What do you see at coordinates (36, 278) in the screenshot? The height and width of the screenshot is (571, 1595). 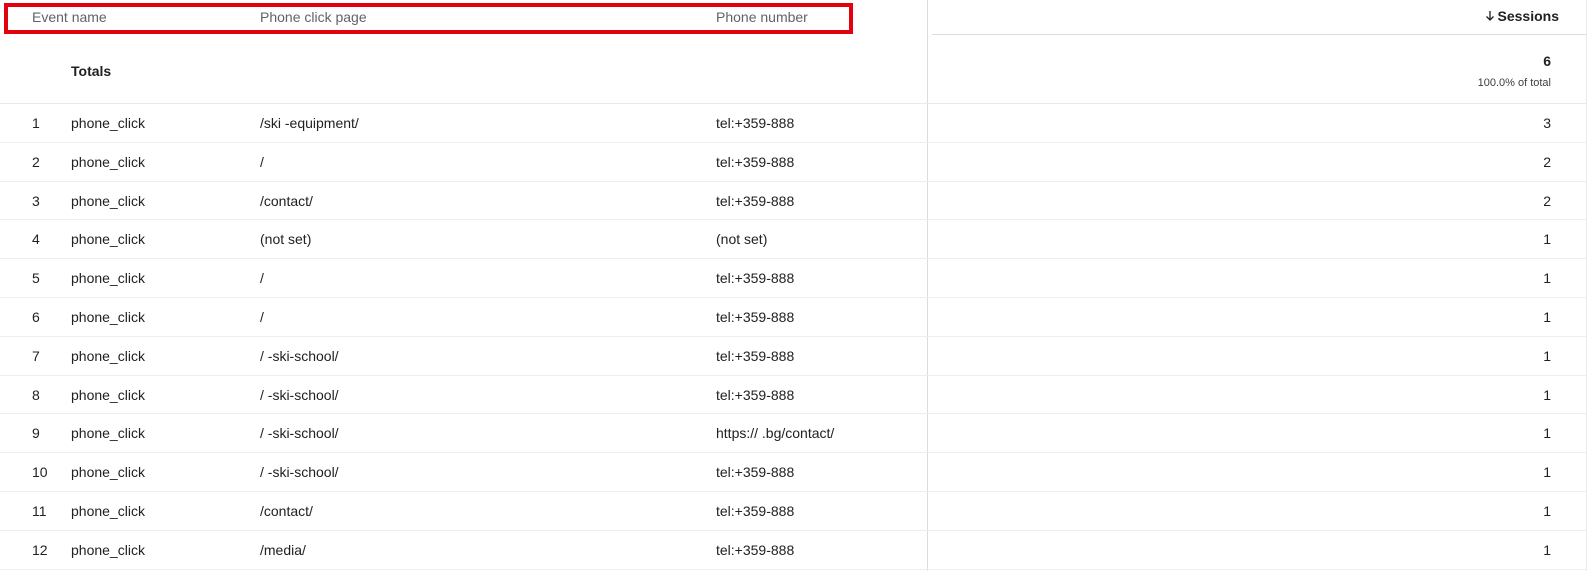 I see `row-index: 5` at bounding box center [36, 278].